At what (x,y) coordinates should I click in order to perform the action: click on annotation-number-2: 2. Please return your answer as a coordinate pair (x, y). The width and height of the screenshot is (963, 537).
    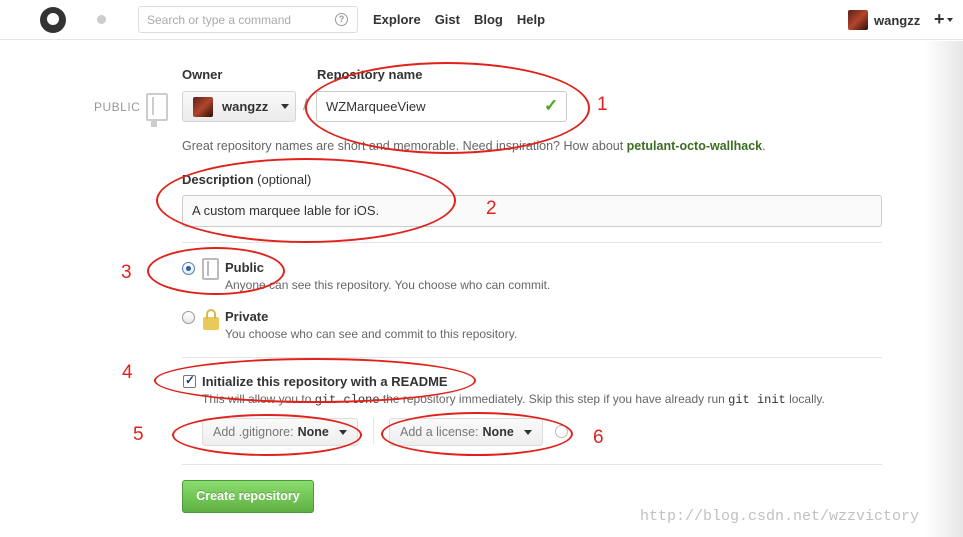
    Looking at the image, I should click on (491, 208).